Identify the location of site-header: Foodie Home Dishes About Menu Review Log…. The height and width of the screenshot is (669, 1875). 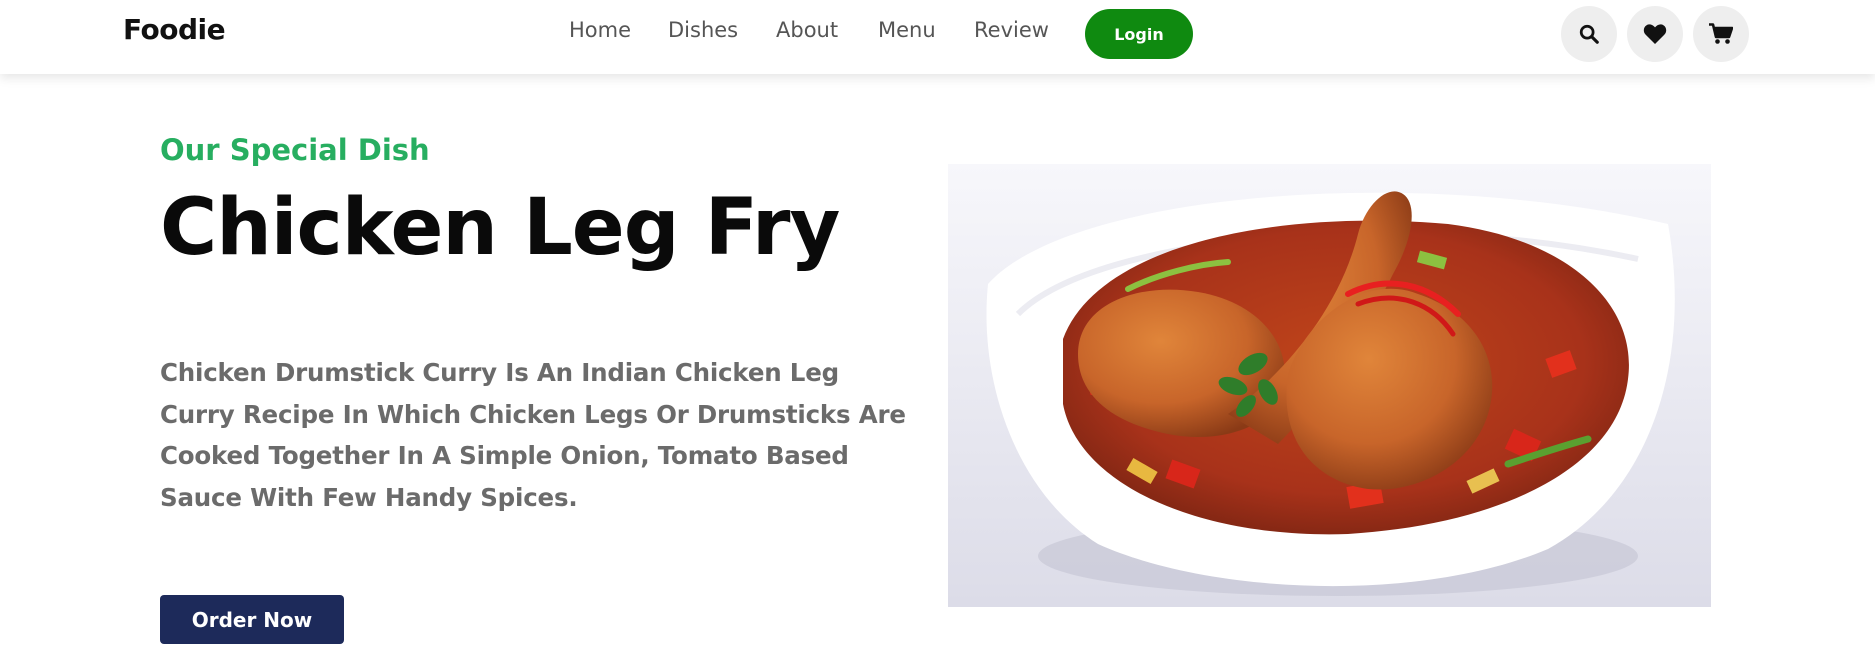
(937, 37).